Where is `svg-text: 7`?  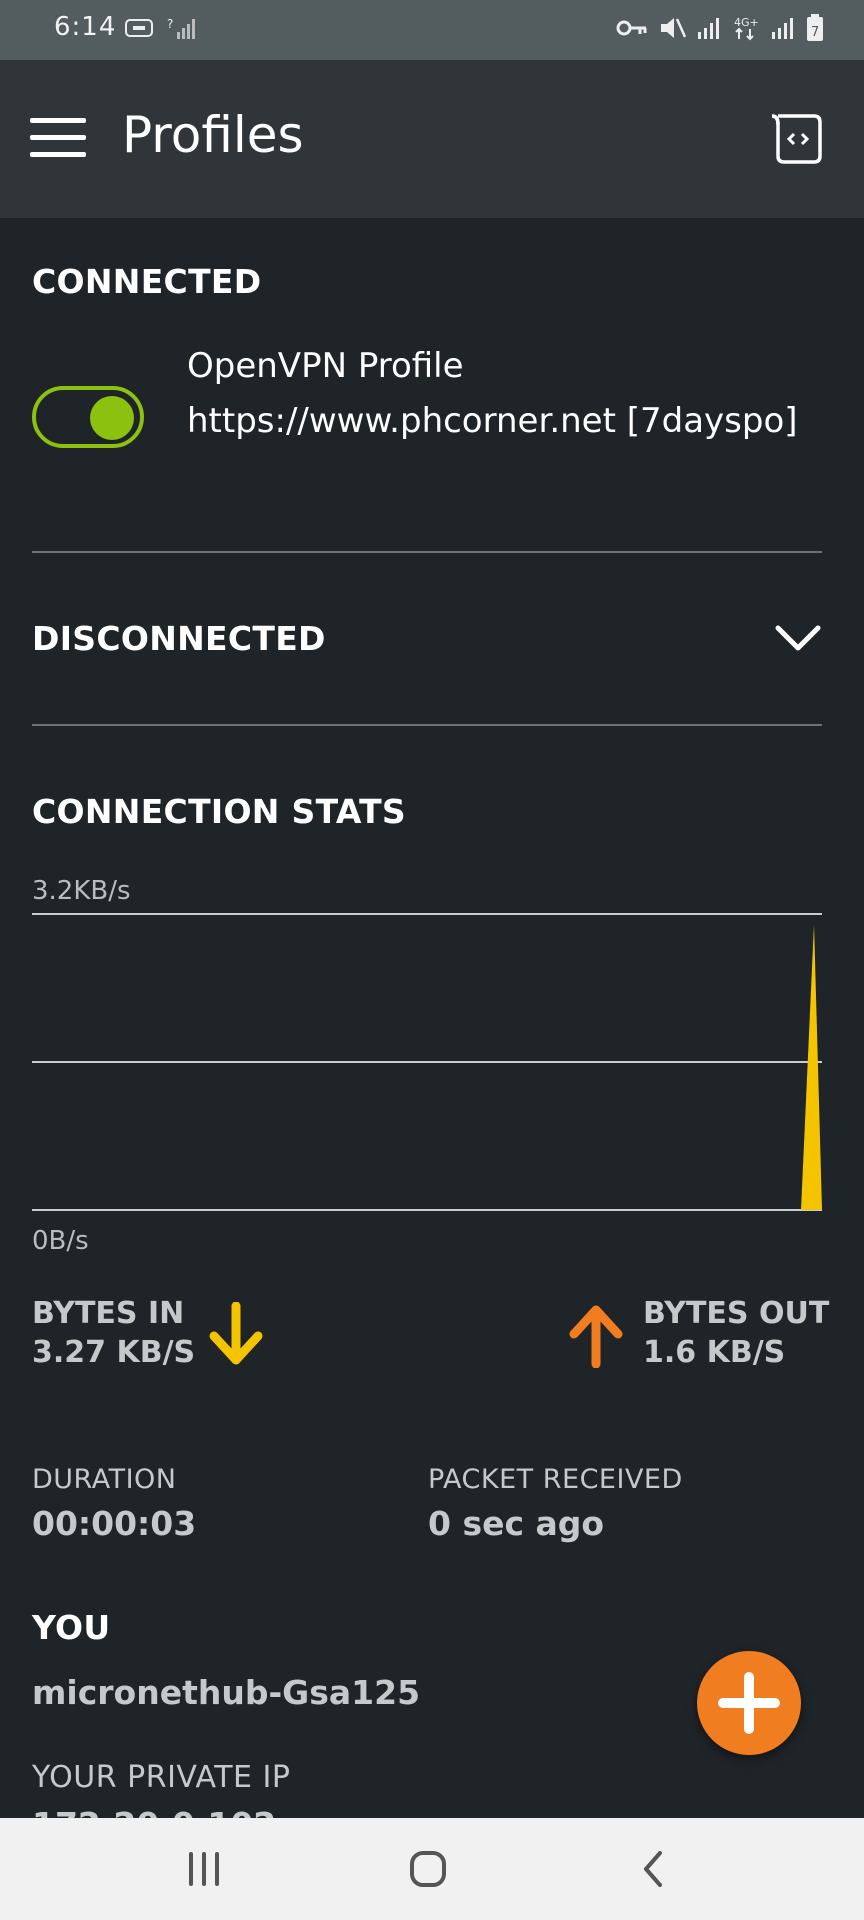 svg-text: 7 is located at coordinates (815, 32).